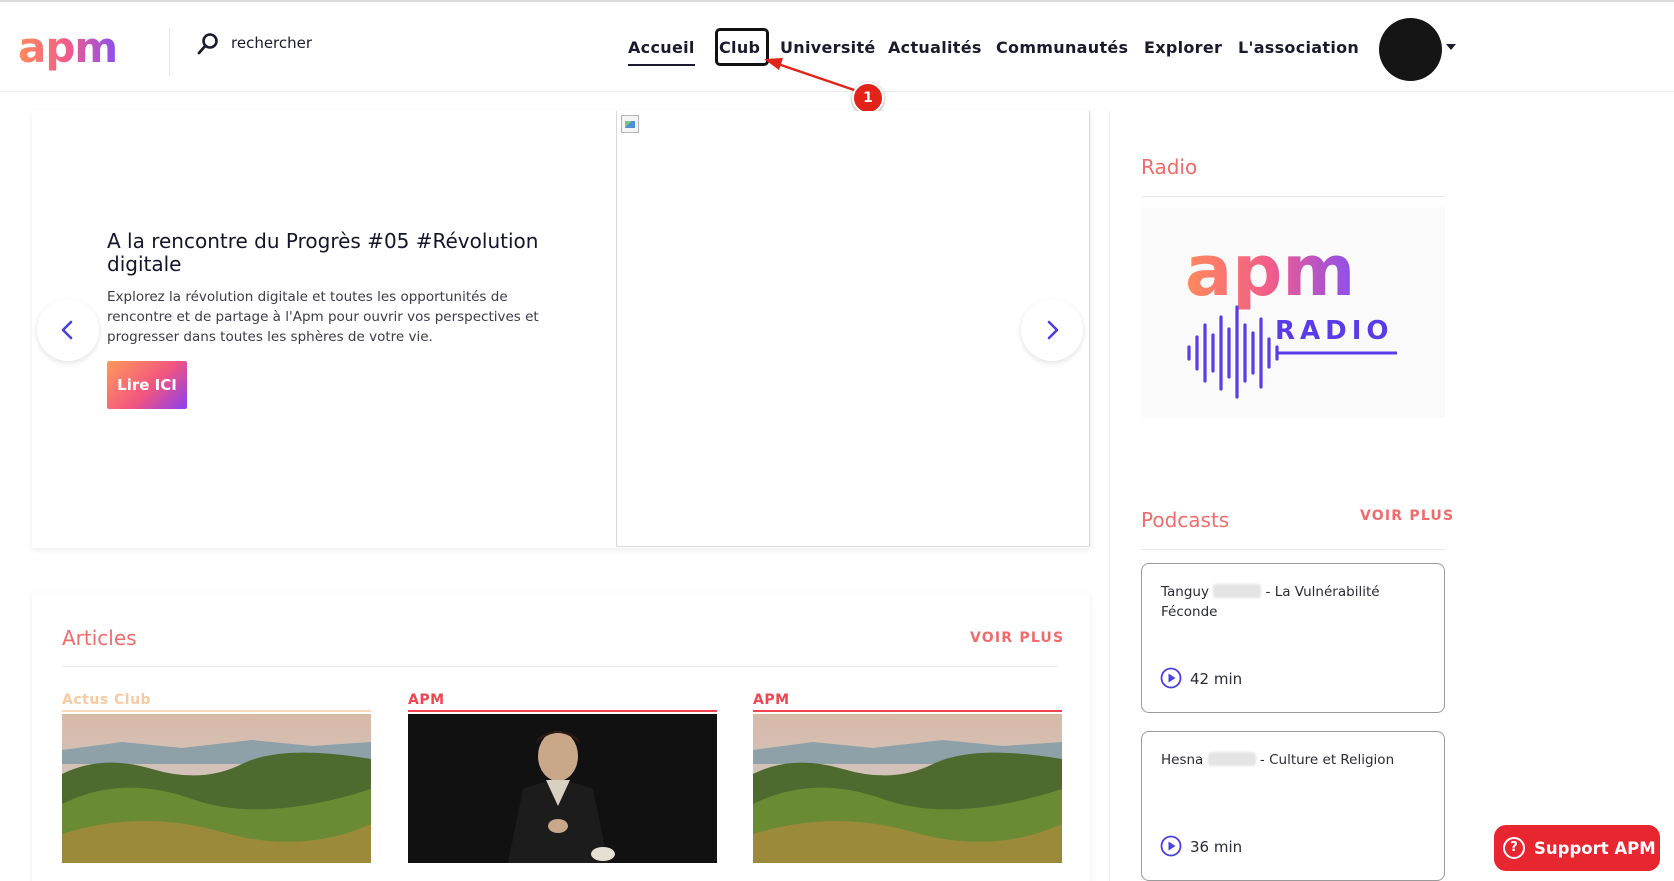  Describe the element at coordinates (1293, 549) in the screenshot. I see `podcasts-divider` at that location.